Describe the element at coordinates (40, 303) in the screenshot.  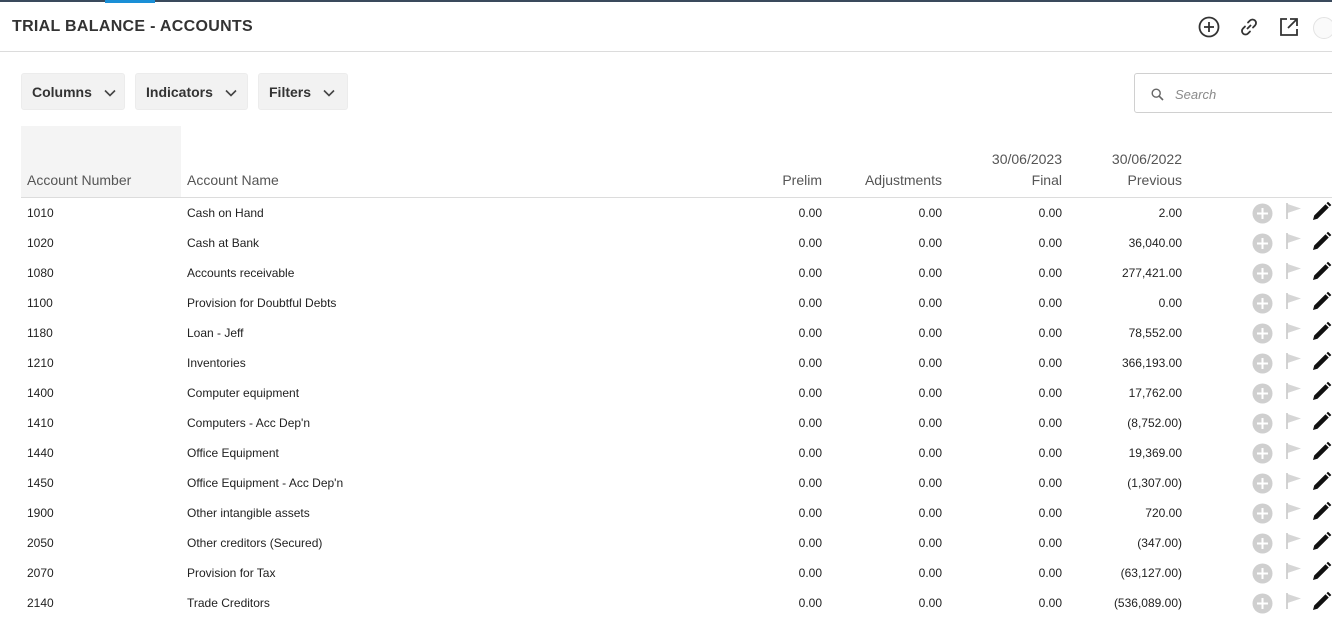
I see `cell-account-number: 1100` at that location.